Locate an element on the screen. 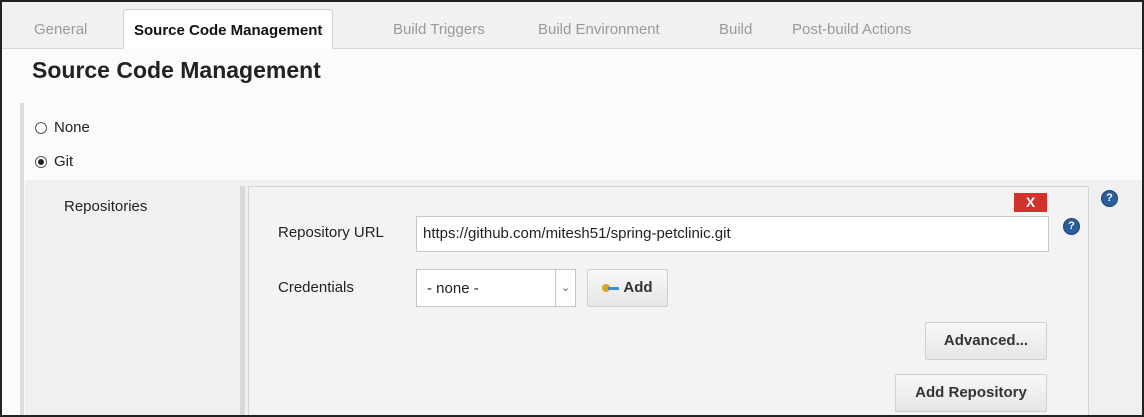 This screenshot has width=1144, height=417. delete-repository-button: X is located at coordinates (1030, 202).